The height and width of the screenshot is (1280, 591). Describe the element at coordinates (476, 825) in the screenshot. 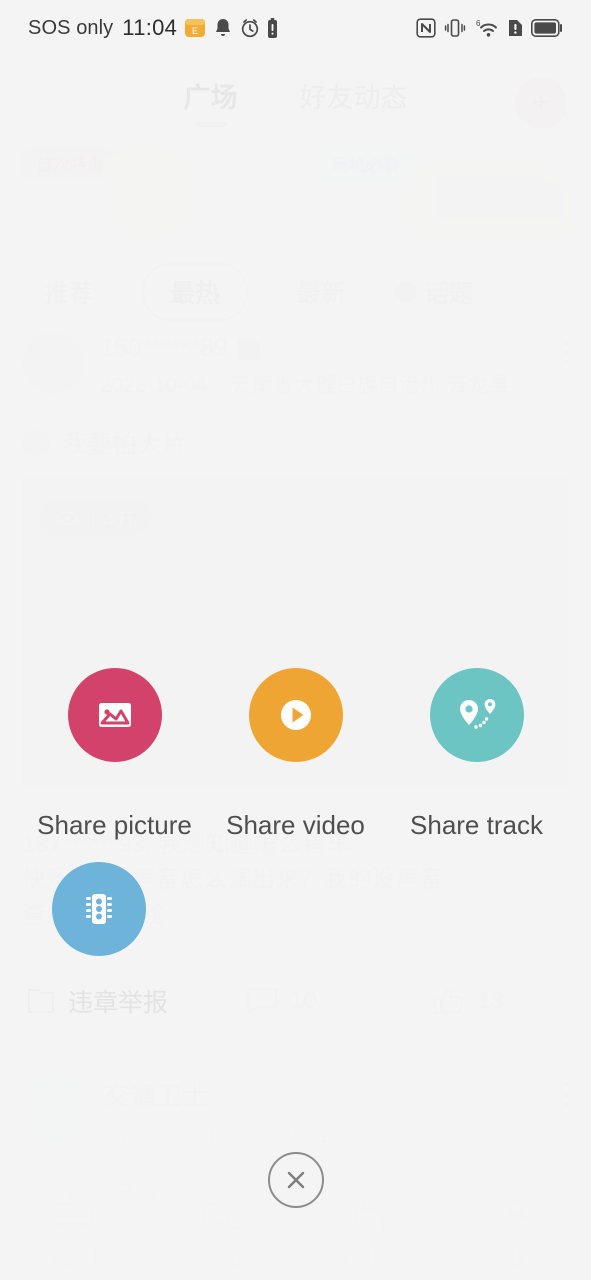

I see `share-track-label: Share track` at that location.